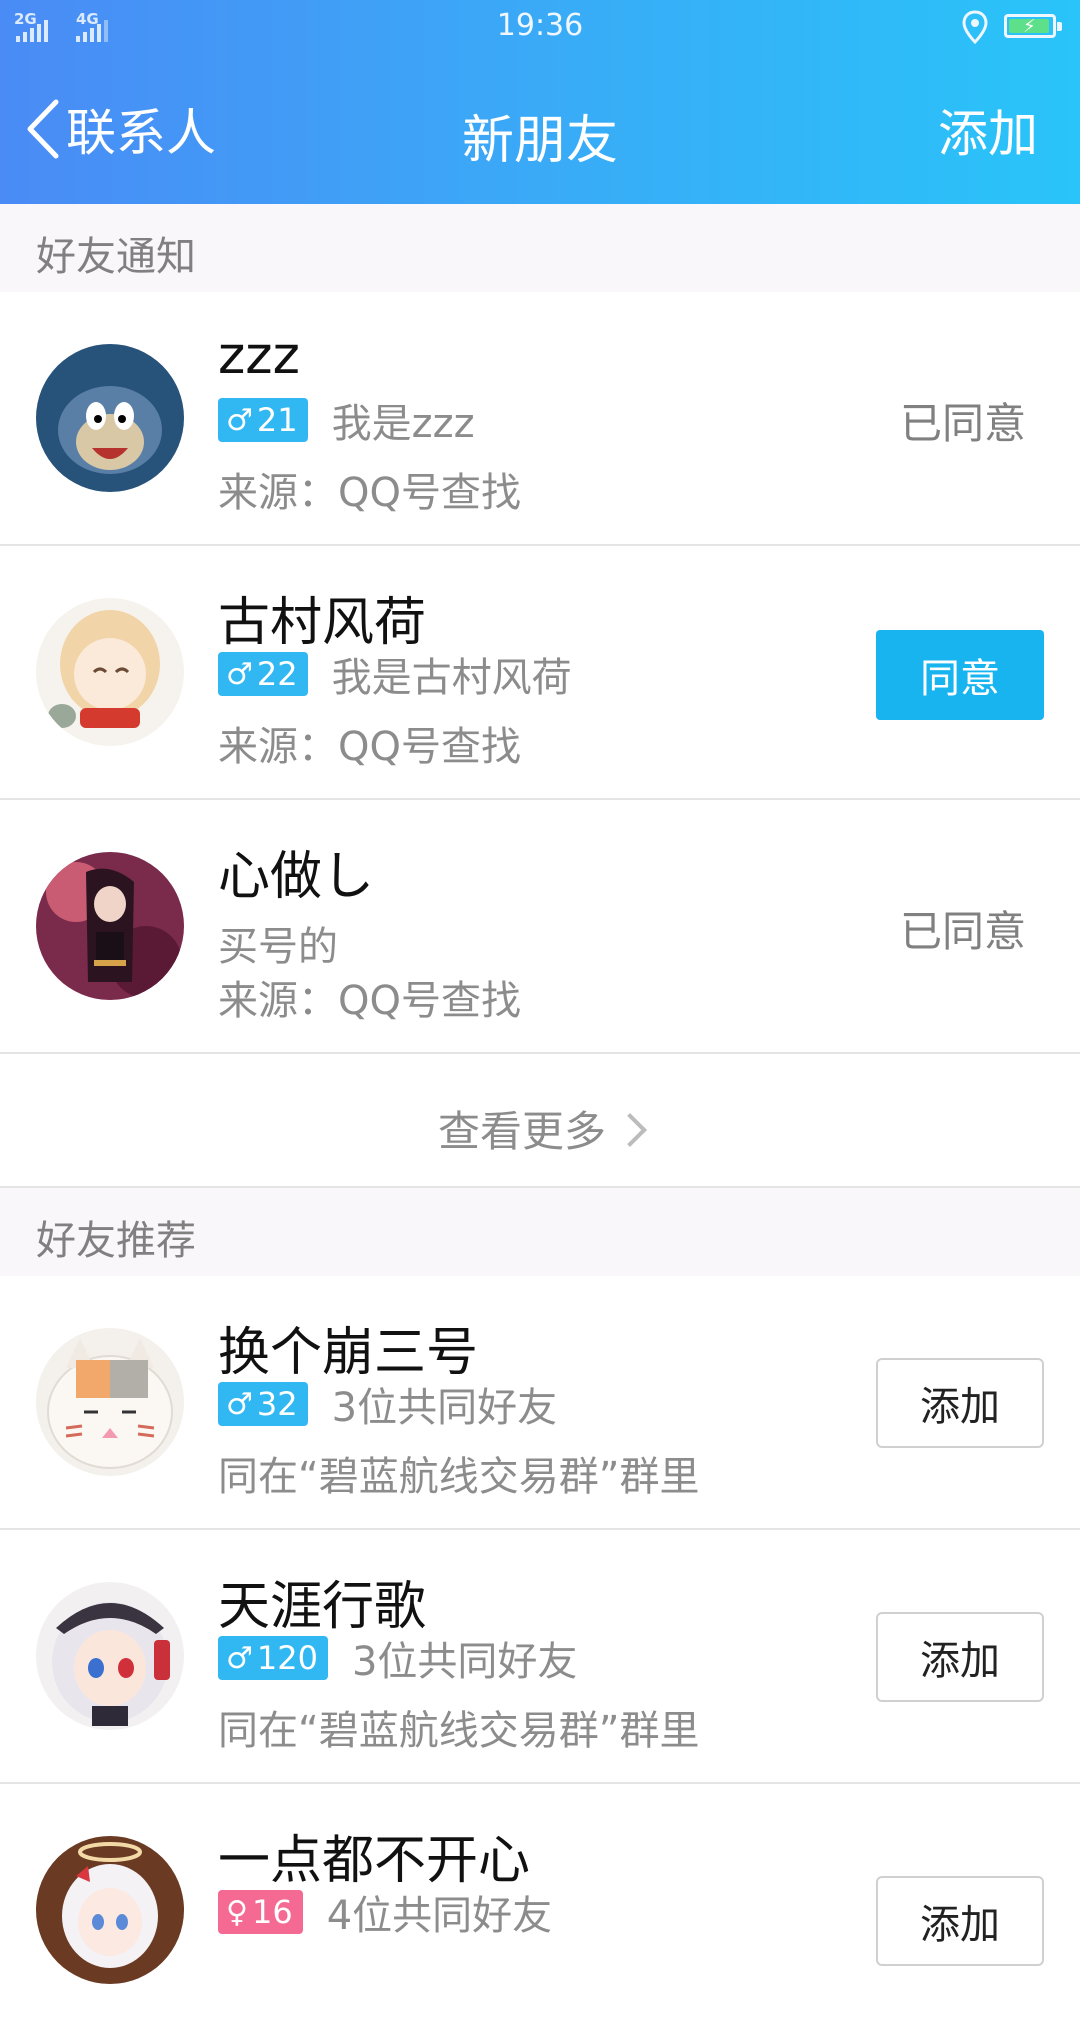 The width and height of the screenshot is (1080, 2038). I want to click on gender-age-badge: ♂ 22, so click(263, 674).